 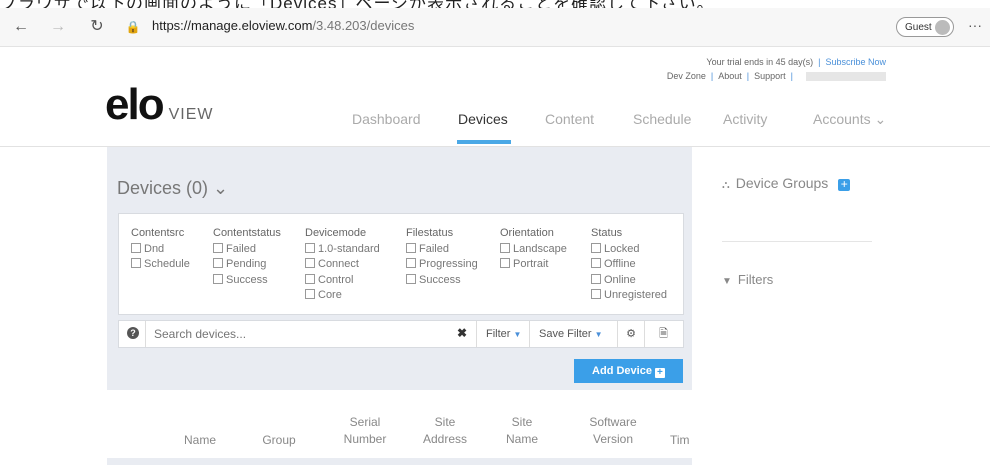 What do you see at coordinates (200, 440) in the screenshot?
I see `column-header-name: Name` at bounding box center [200, 440].